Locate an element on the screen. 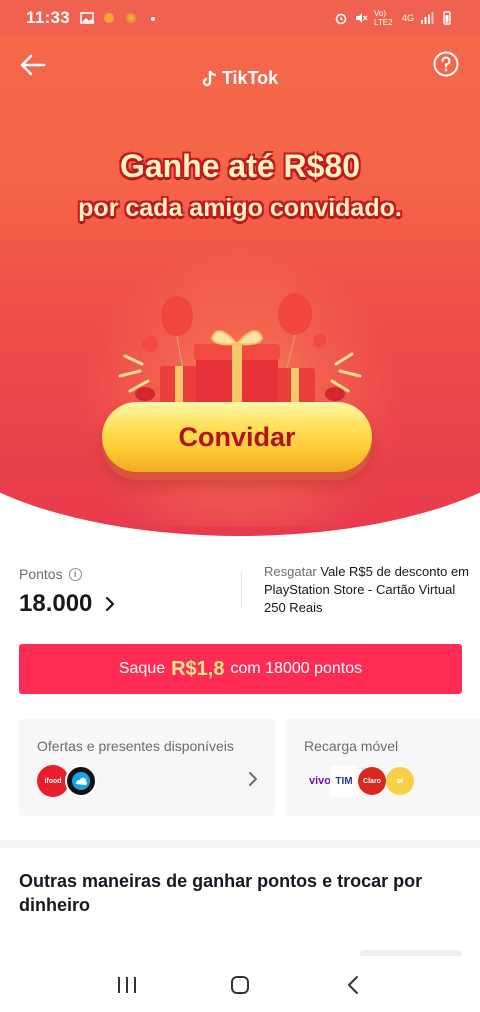 The width and height of the screenshot is (480, 1012). recent-apps-icon is located at coordinates (126, 985).